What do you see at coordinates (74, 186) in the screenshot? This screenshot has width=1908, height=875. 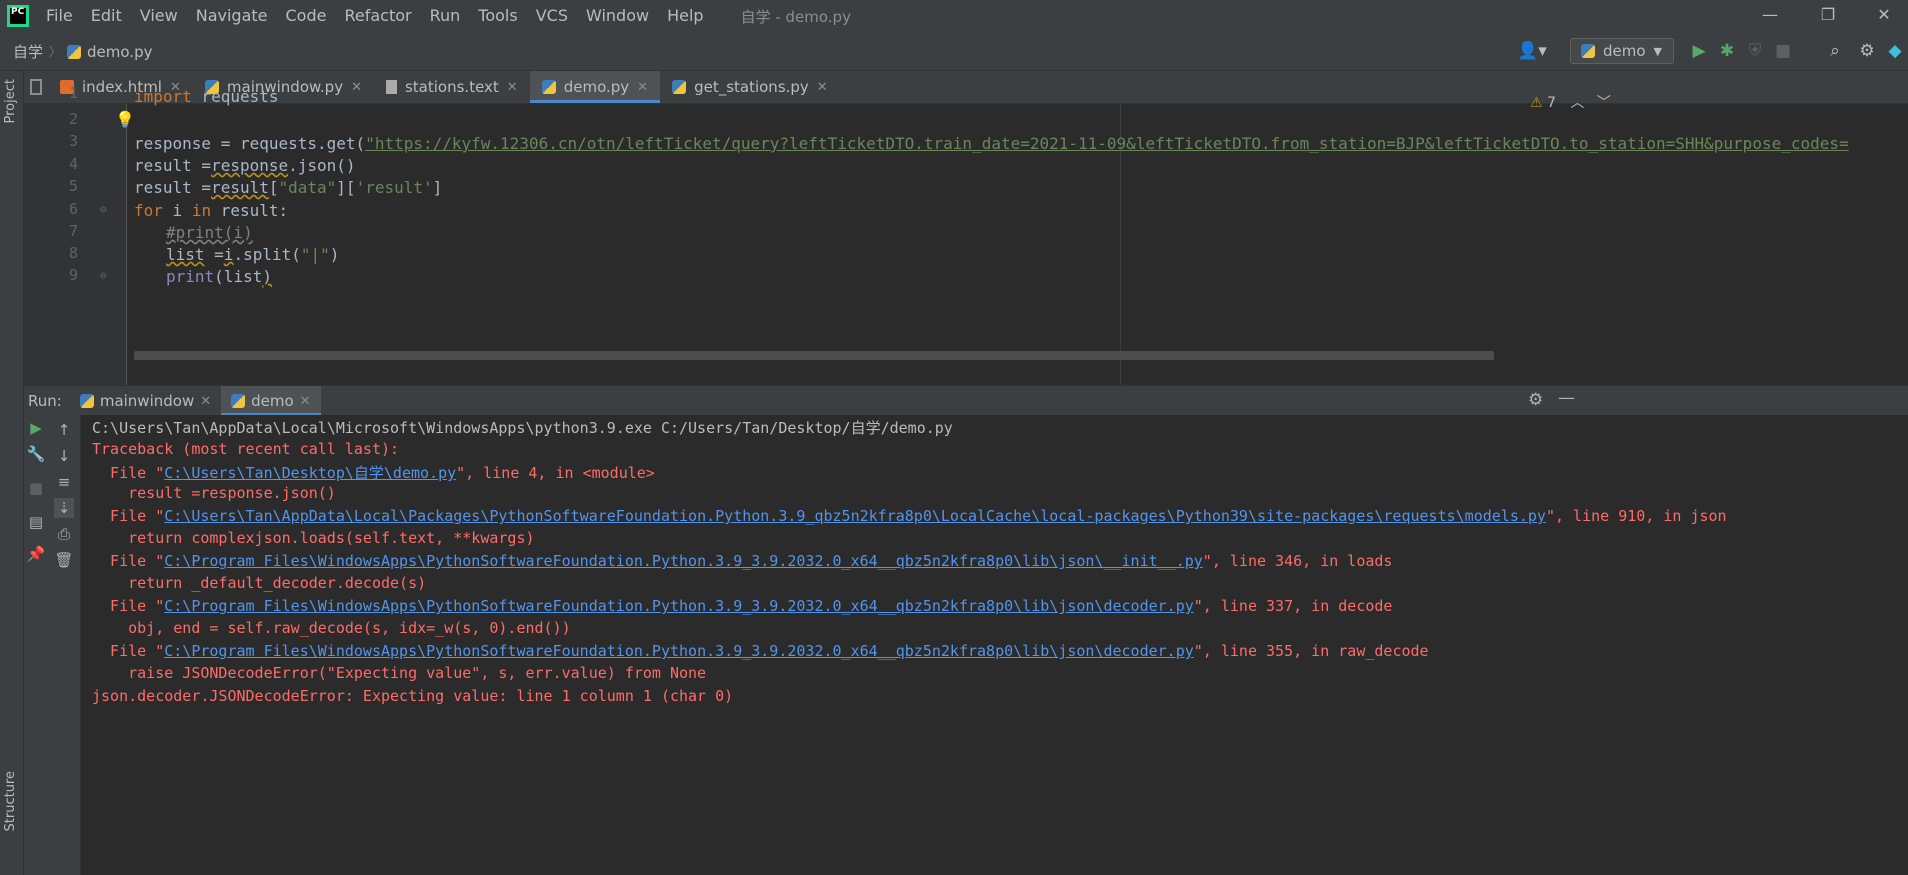 I see `line-number: 5` at bounding box center [74, 186].